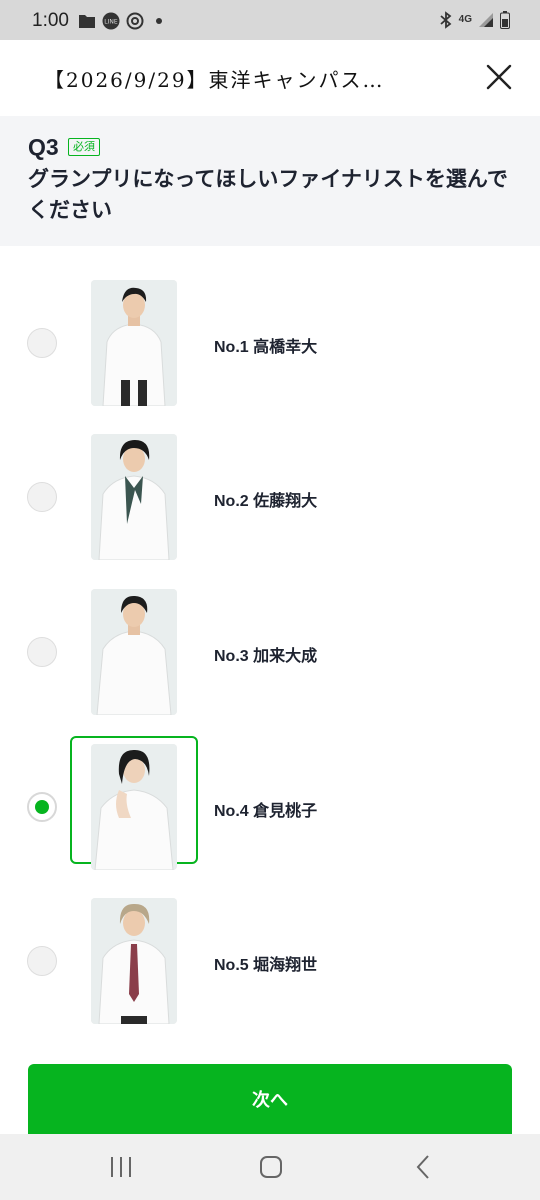 This screenshot has height=1200, width=540. I want to click on svg-text: LINE, so click(111, 22).